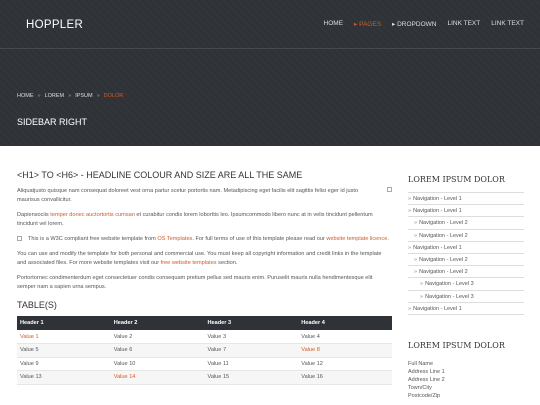  Describe the element at coordinates (157, 323) in the screenshot. I see `table-header: Header 2` at that location.